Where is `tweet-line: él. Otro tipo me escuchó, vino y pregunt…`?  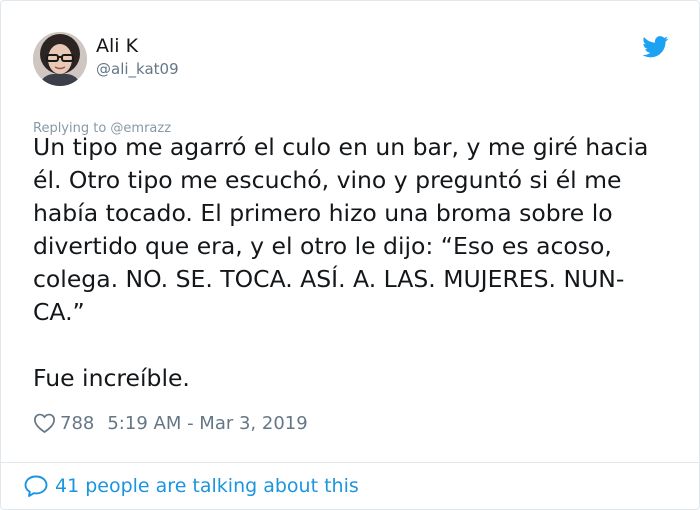
tweet-line: él. Otro tipo me escuchó, vino y pregunt… is located at coordinates (327, 180).